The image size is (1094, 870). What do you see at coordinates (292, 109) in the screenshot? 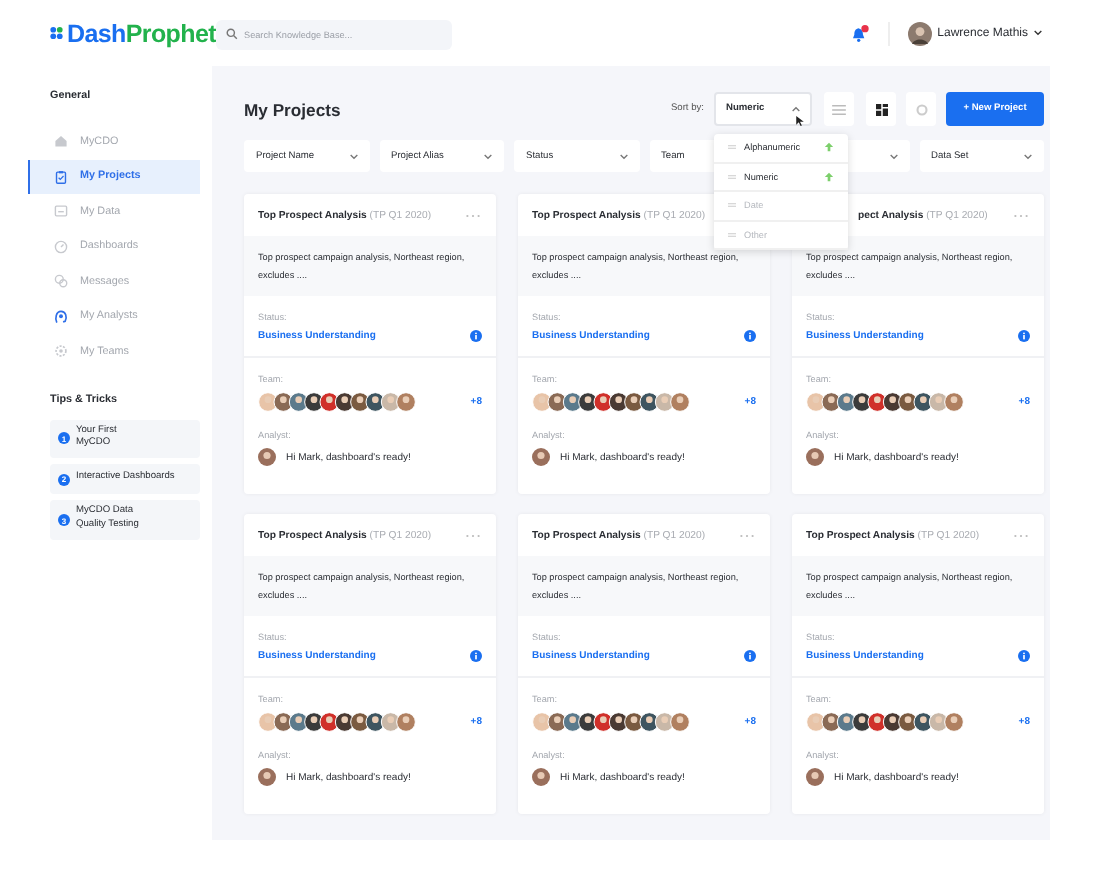
I see `page-title: My Projects` at bounding box center [292, 109].